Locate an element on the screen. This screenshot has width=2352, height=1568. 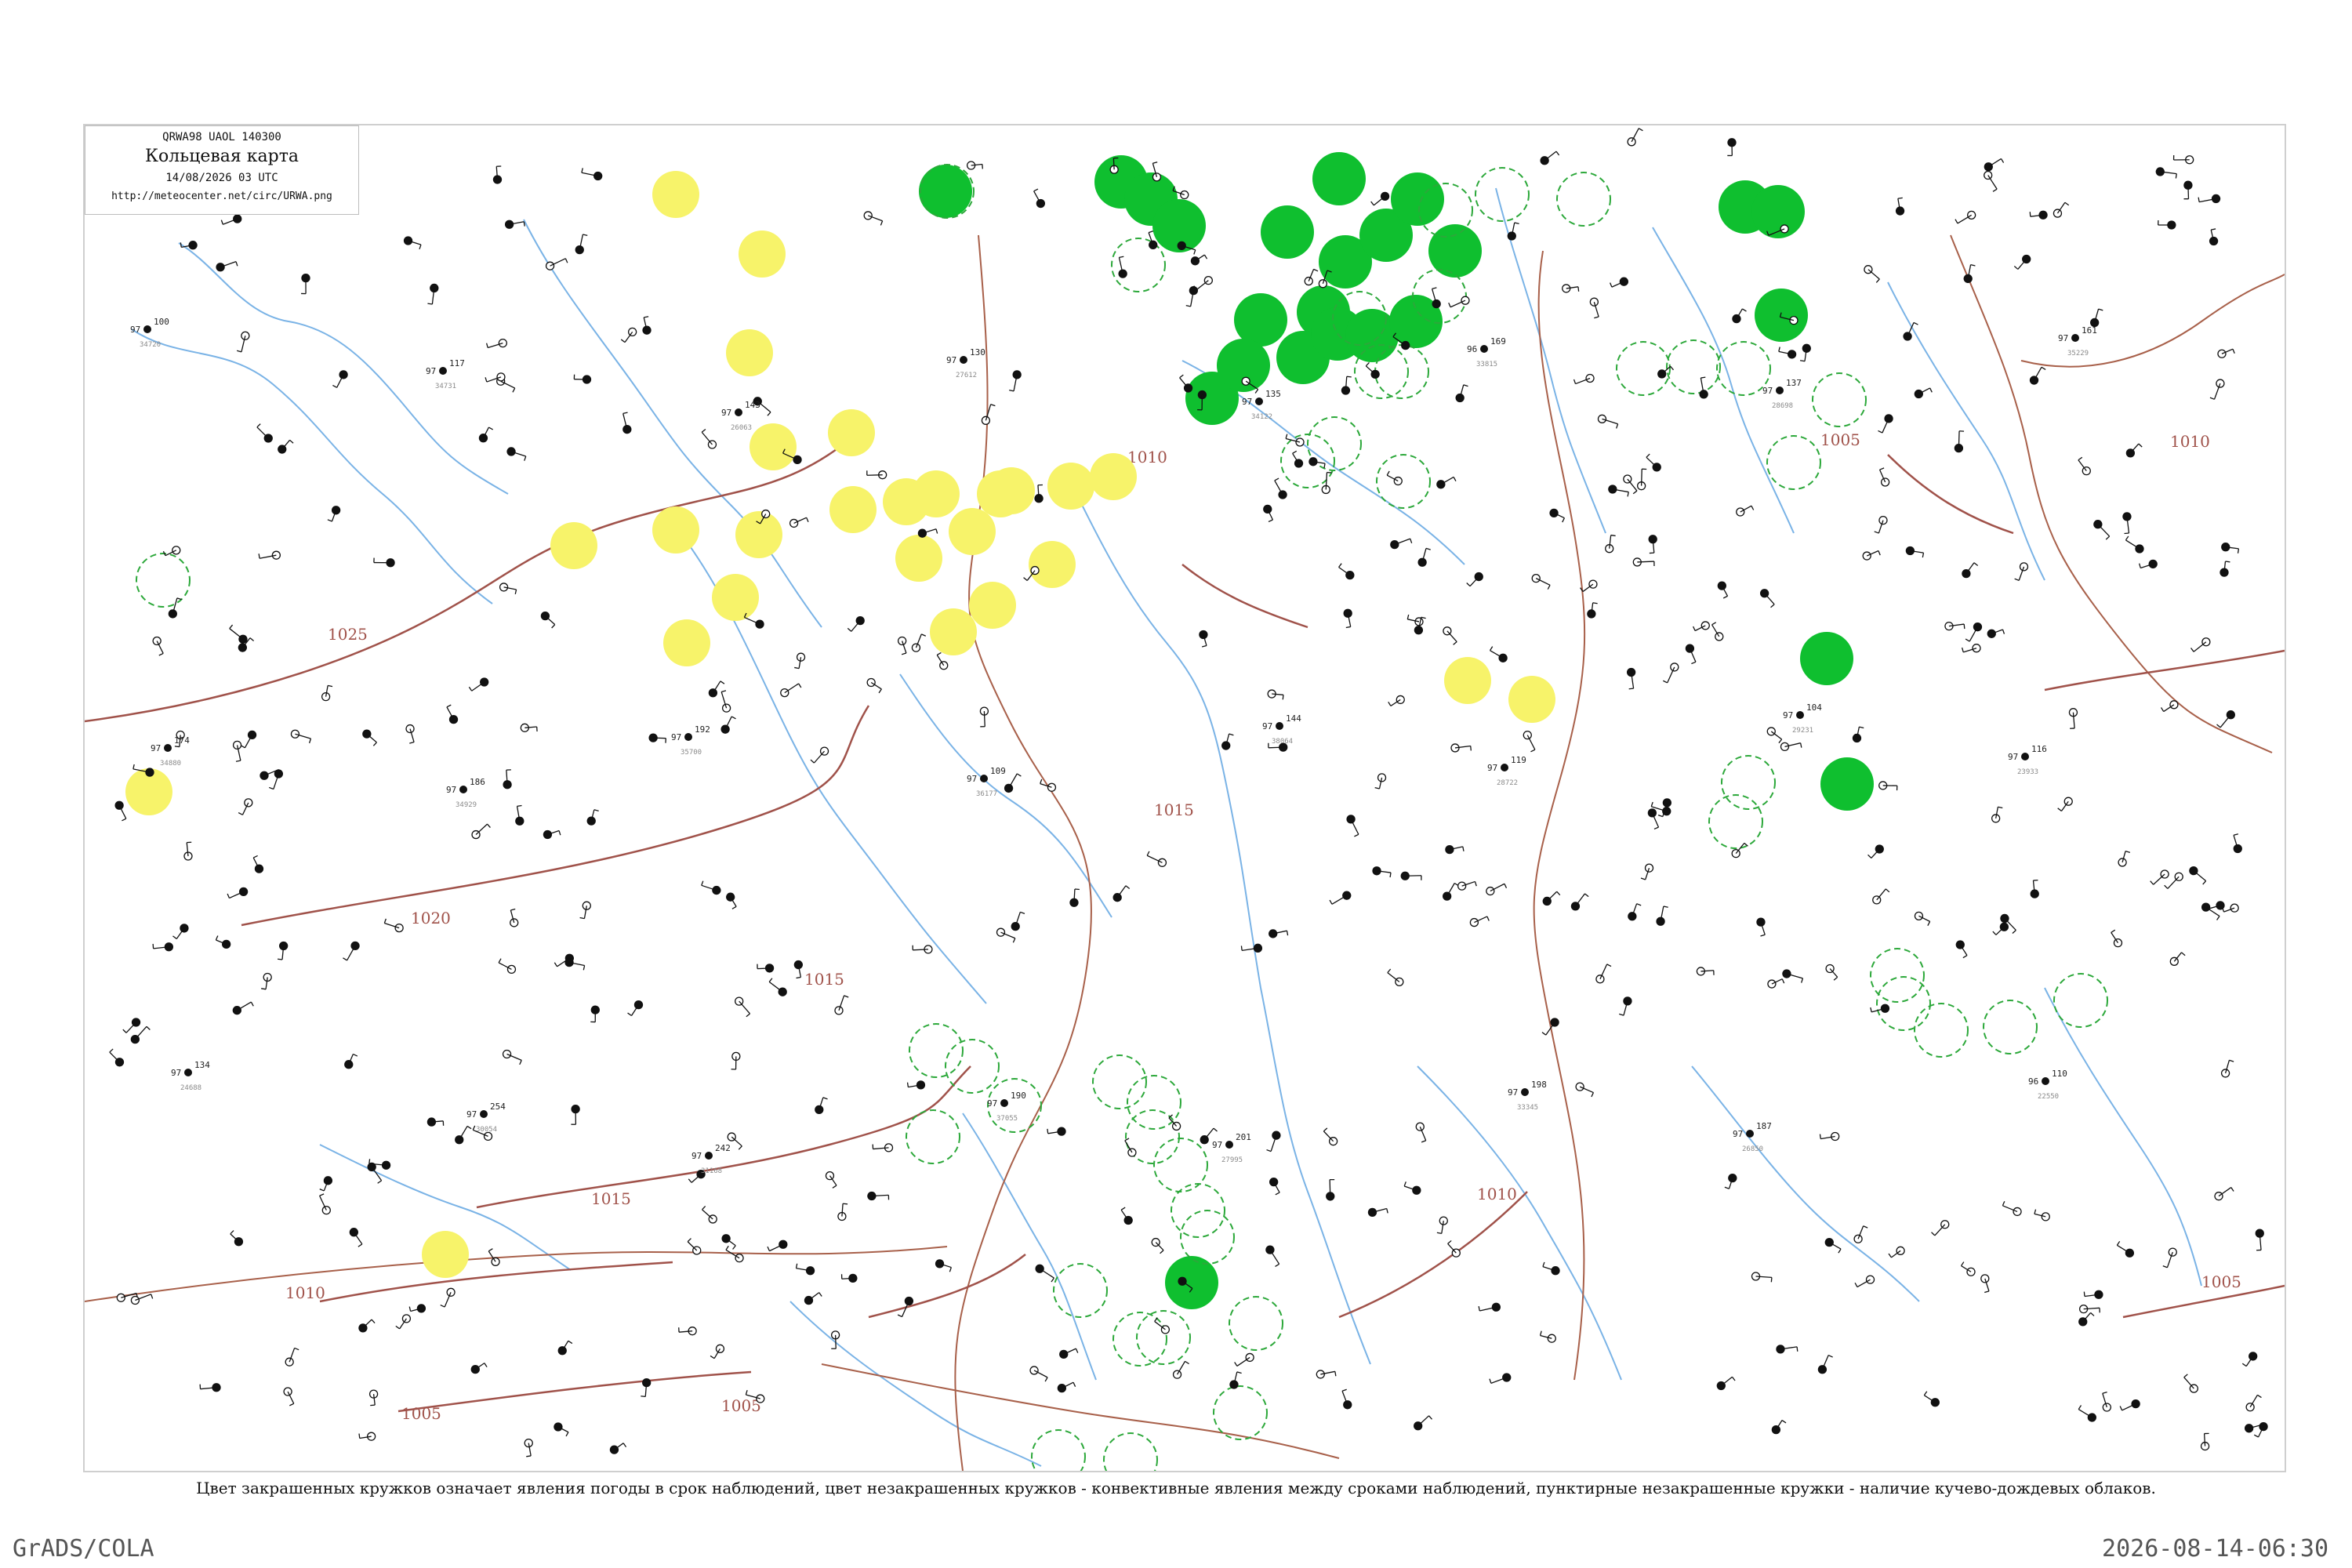
labeled-station: 119 9728722 is located at coordinates (1506, 771).